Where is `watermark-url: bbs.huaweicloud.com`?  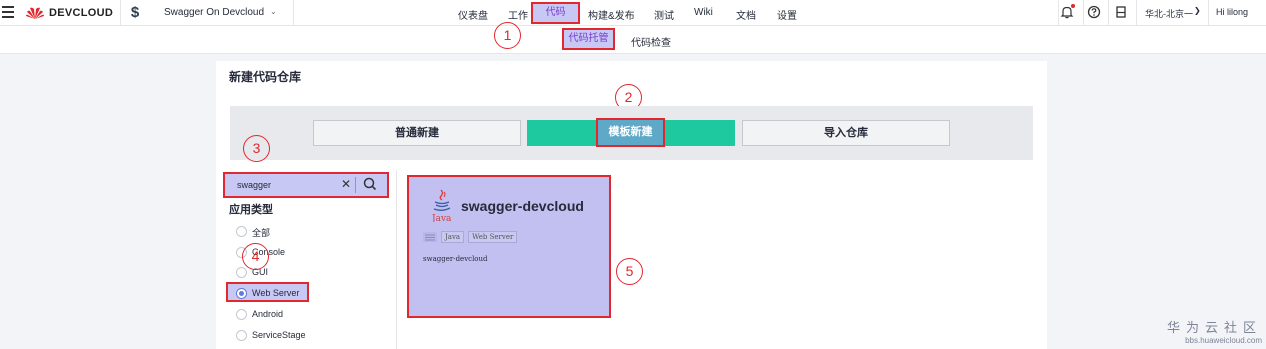 watermark-url: bbs.huaweicloud.com is located at coordinates (1224, 340).